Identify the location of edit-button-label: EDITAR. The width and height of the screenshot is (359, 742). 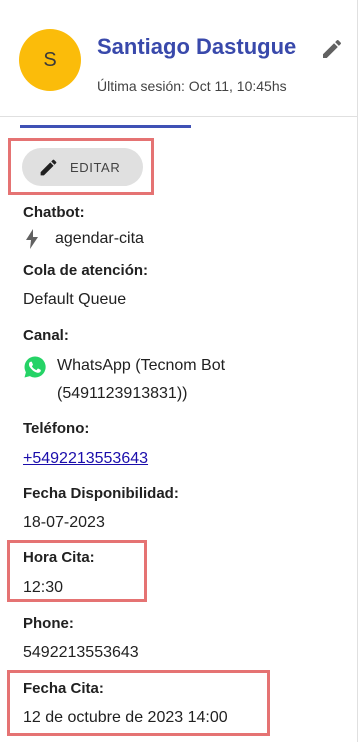
(95, 167).